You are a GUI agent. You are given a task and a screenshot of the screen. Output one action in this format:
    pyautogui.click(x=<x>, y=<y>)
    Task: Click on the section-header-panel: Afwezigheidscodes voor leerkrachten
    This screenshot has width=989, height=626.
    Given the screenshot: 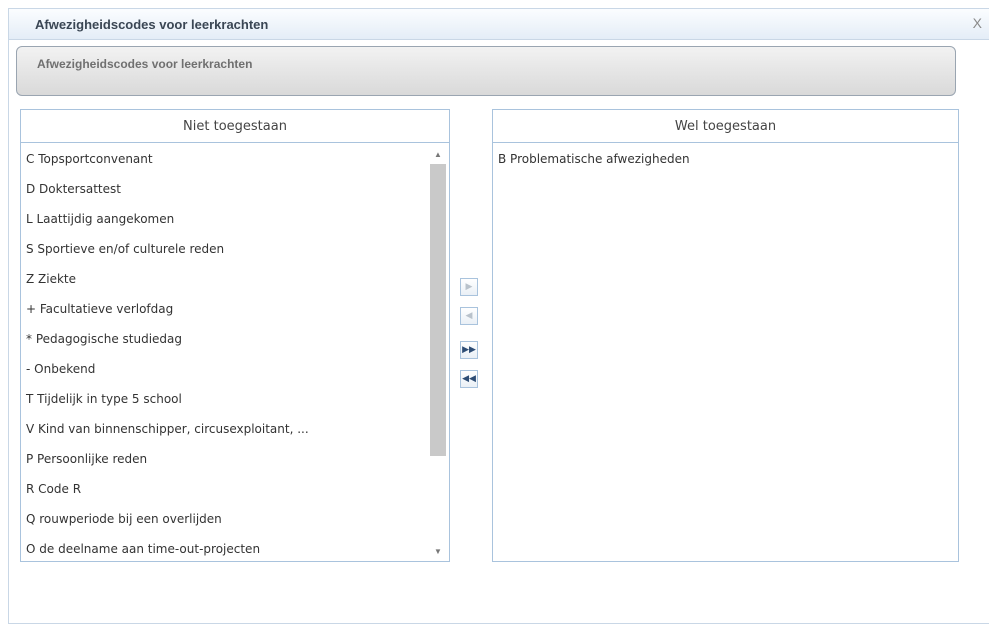 What is the action you would take?
    pyautogui.click(x=486, y=71)
    